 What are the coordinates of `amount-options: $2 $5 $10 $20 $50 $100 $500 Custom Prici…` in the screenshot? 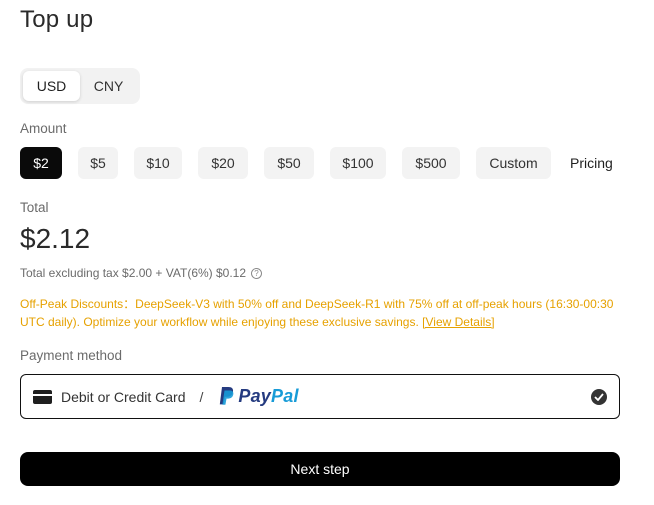 It's located at (316, 163).